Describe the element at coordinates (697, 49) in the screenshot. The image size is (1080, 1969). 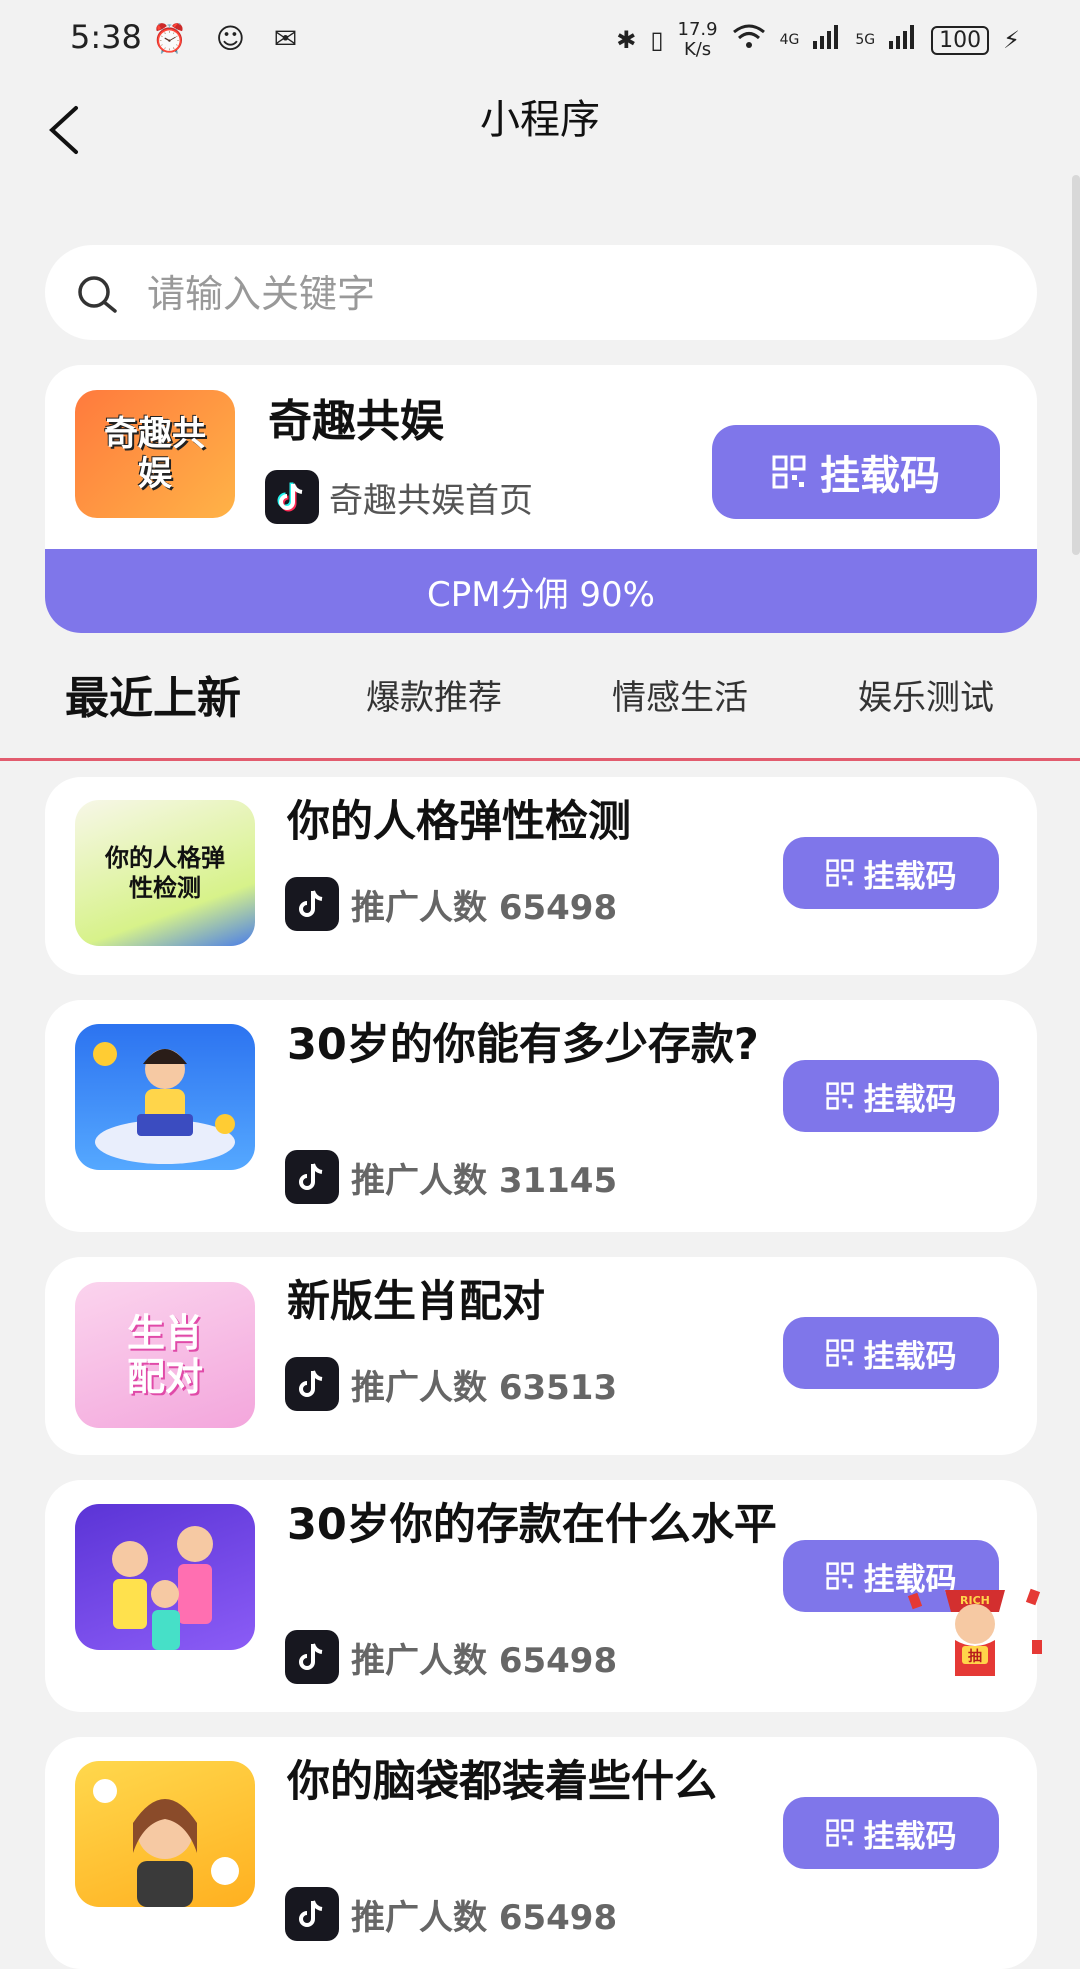
I see `network-speed-unit: K/s` at that location.